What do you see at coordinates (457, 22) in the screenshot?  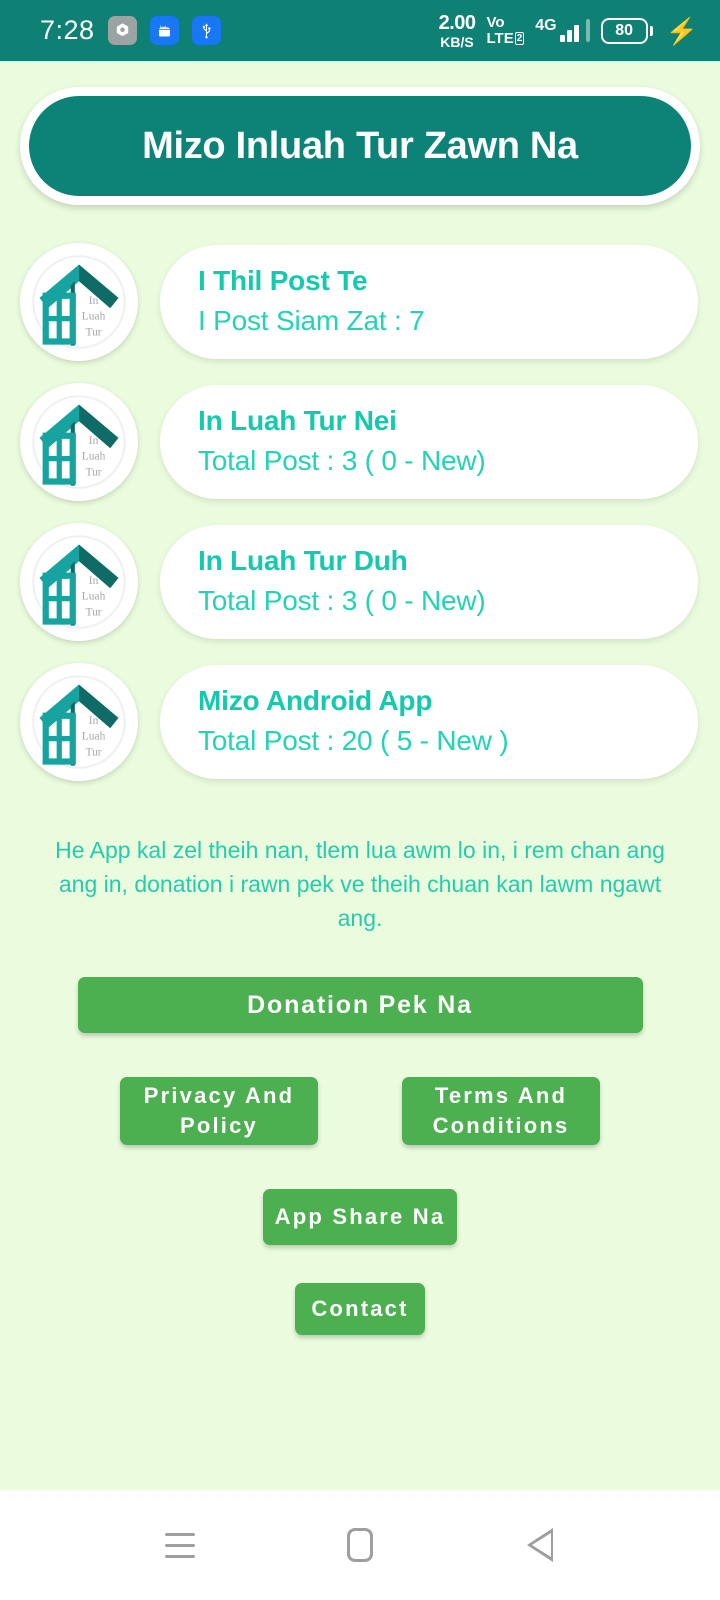 I see `network-speed-value: 2.00` at bounding box center [457, 22].